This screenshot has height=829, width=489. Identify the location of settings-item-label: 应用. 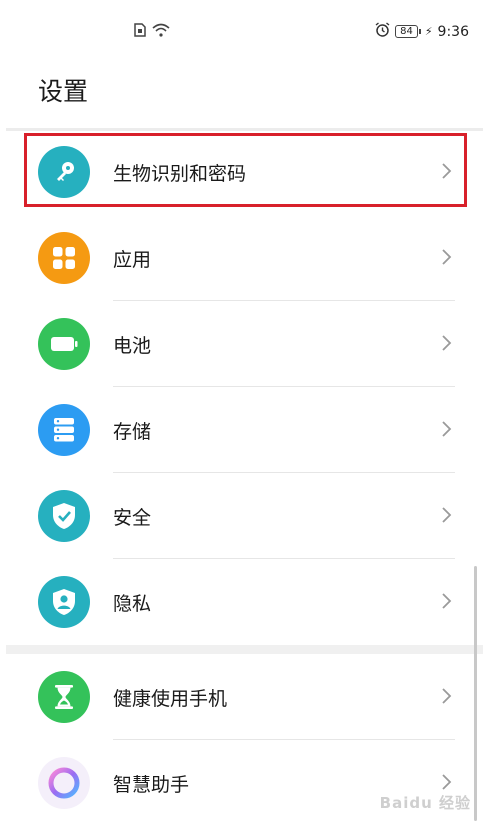
(132, 260).